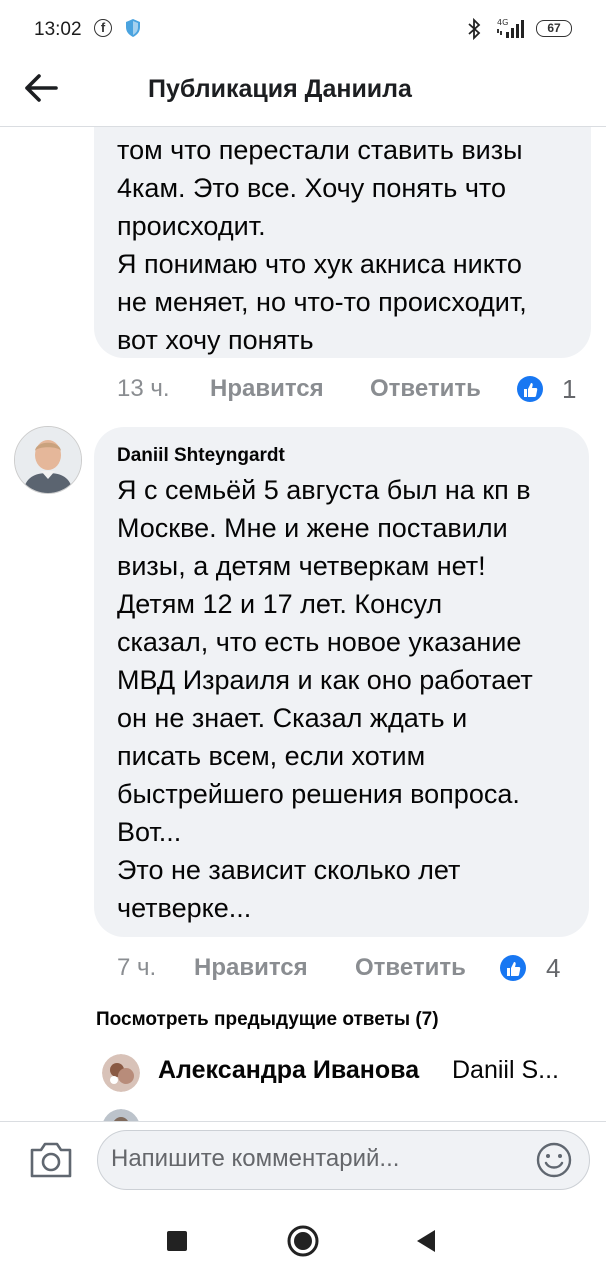 The width and height of the screenshot is (606, 1280). Describe the element at coordinates (143, 388) in the screenshot. I see `comment-time: 13 ч.` at that location.